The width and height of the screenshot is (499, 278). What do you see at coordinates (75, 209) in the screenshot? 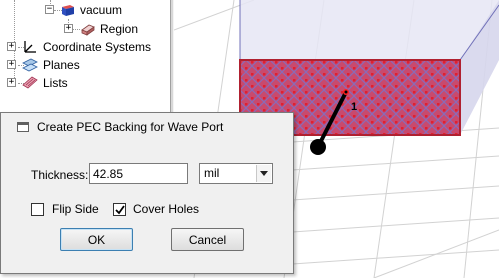
I see `flip-side-label: Flip Side` at bounding box center [75, 209].